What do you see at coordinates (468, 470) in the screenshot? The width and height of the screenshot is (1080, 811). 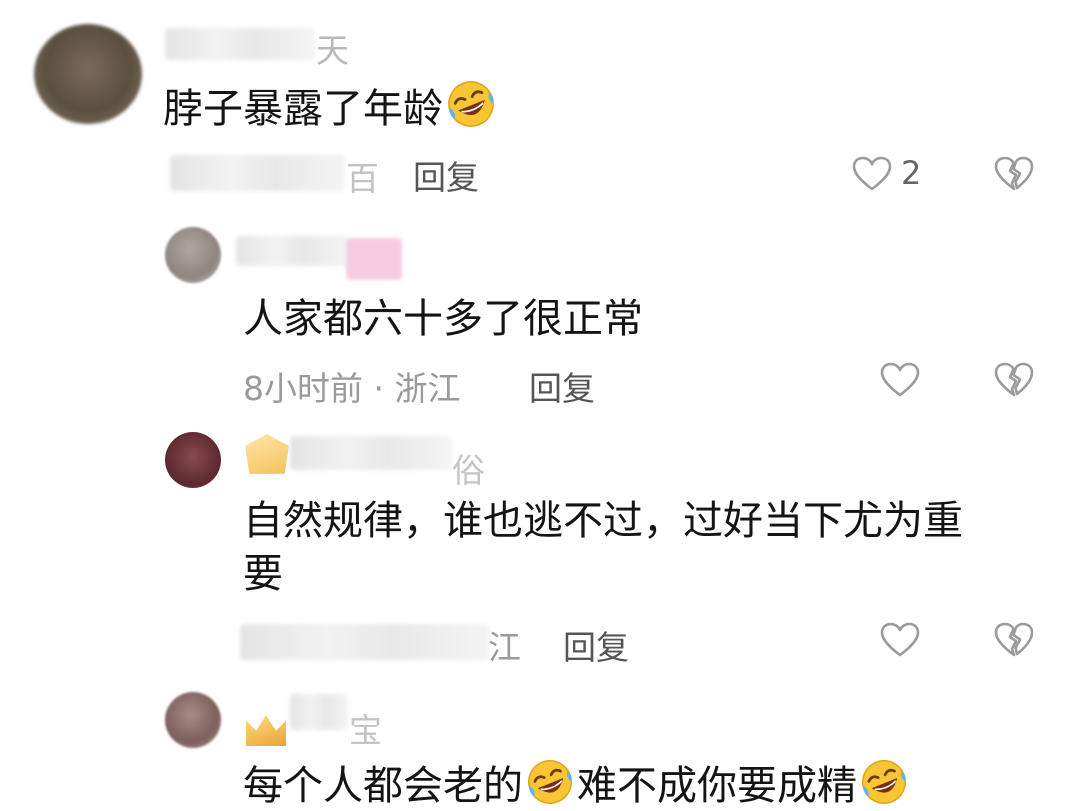 I see `username-fragment: 俗` at bounding box center [468, 470].